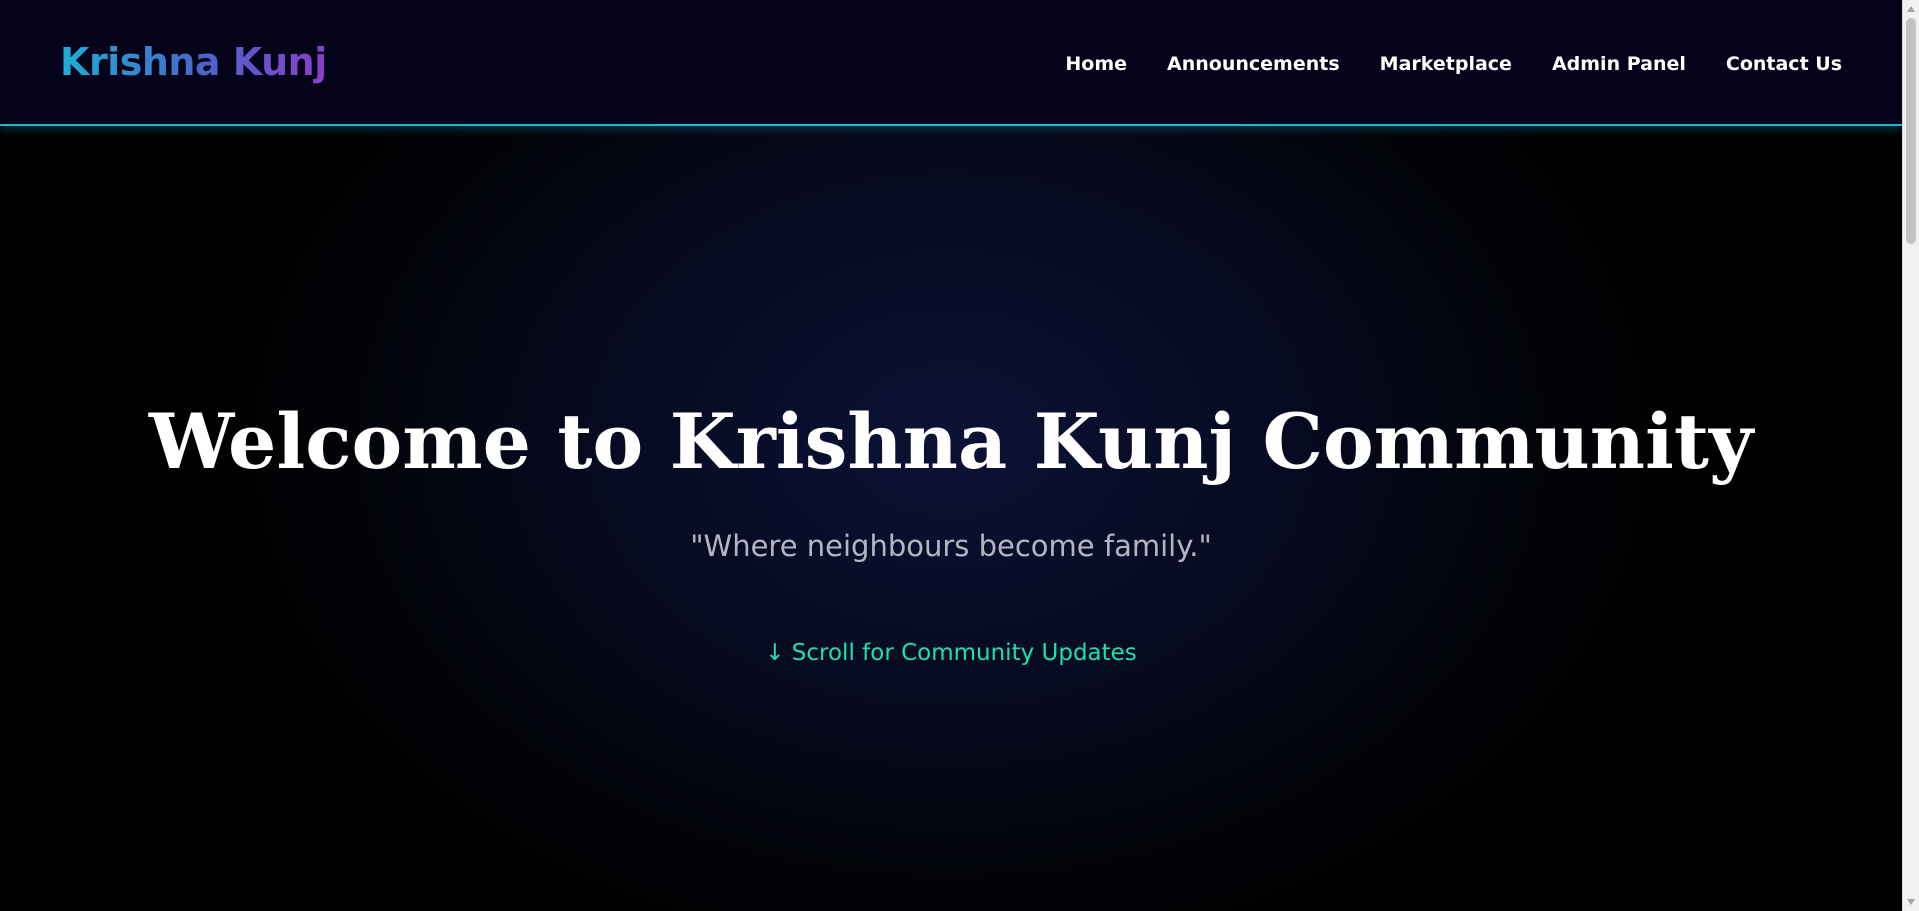  Describe the element at coordinates (1911, 902) in the screenshot. I see `scroll-down-arrow-icon` at that location.